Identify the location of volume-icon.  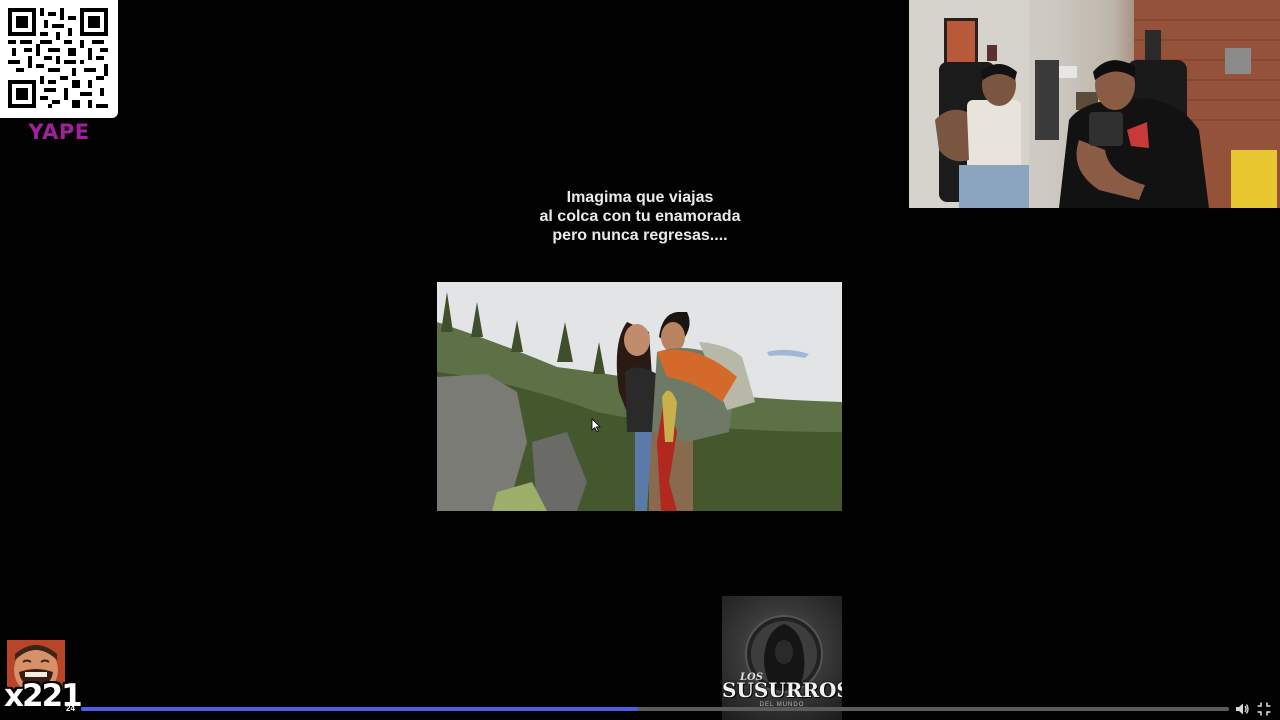
(1242, 709).